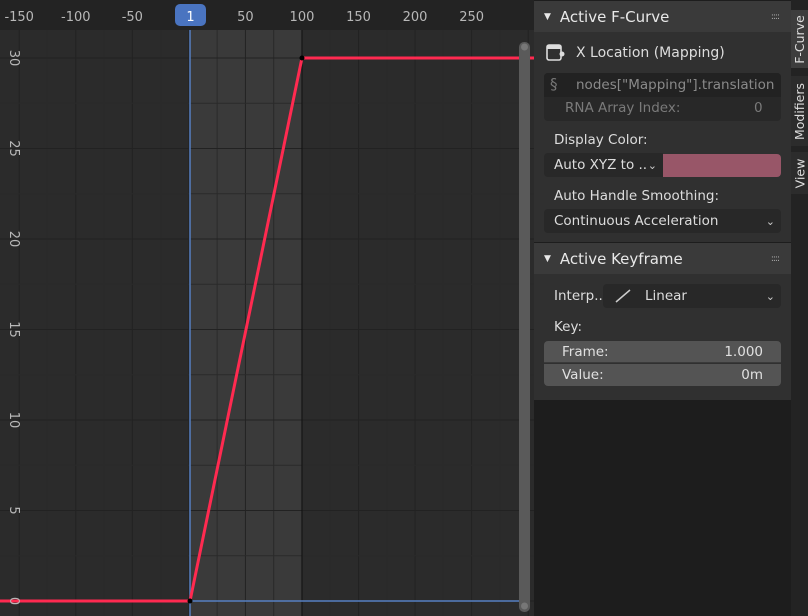  Describe the element at coordinates (583, 375) in the screenshot. I see `field-label: Value:` at that location.